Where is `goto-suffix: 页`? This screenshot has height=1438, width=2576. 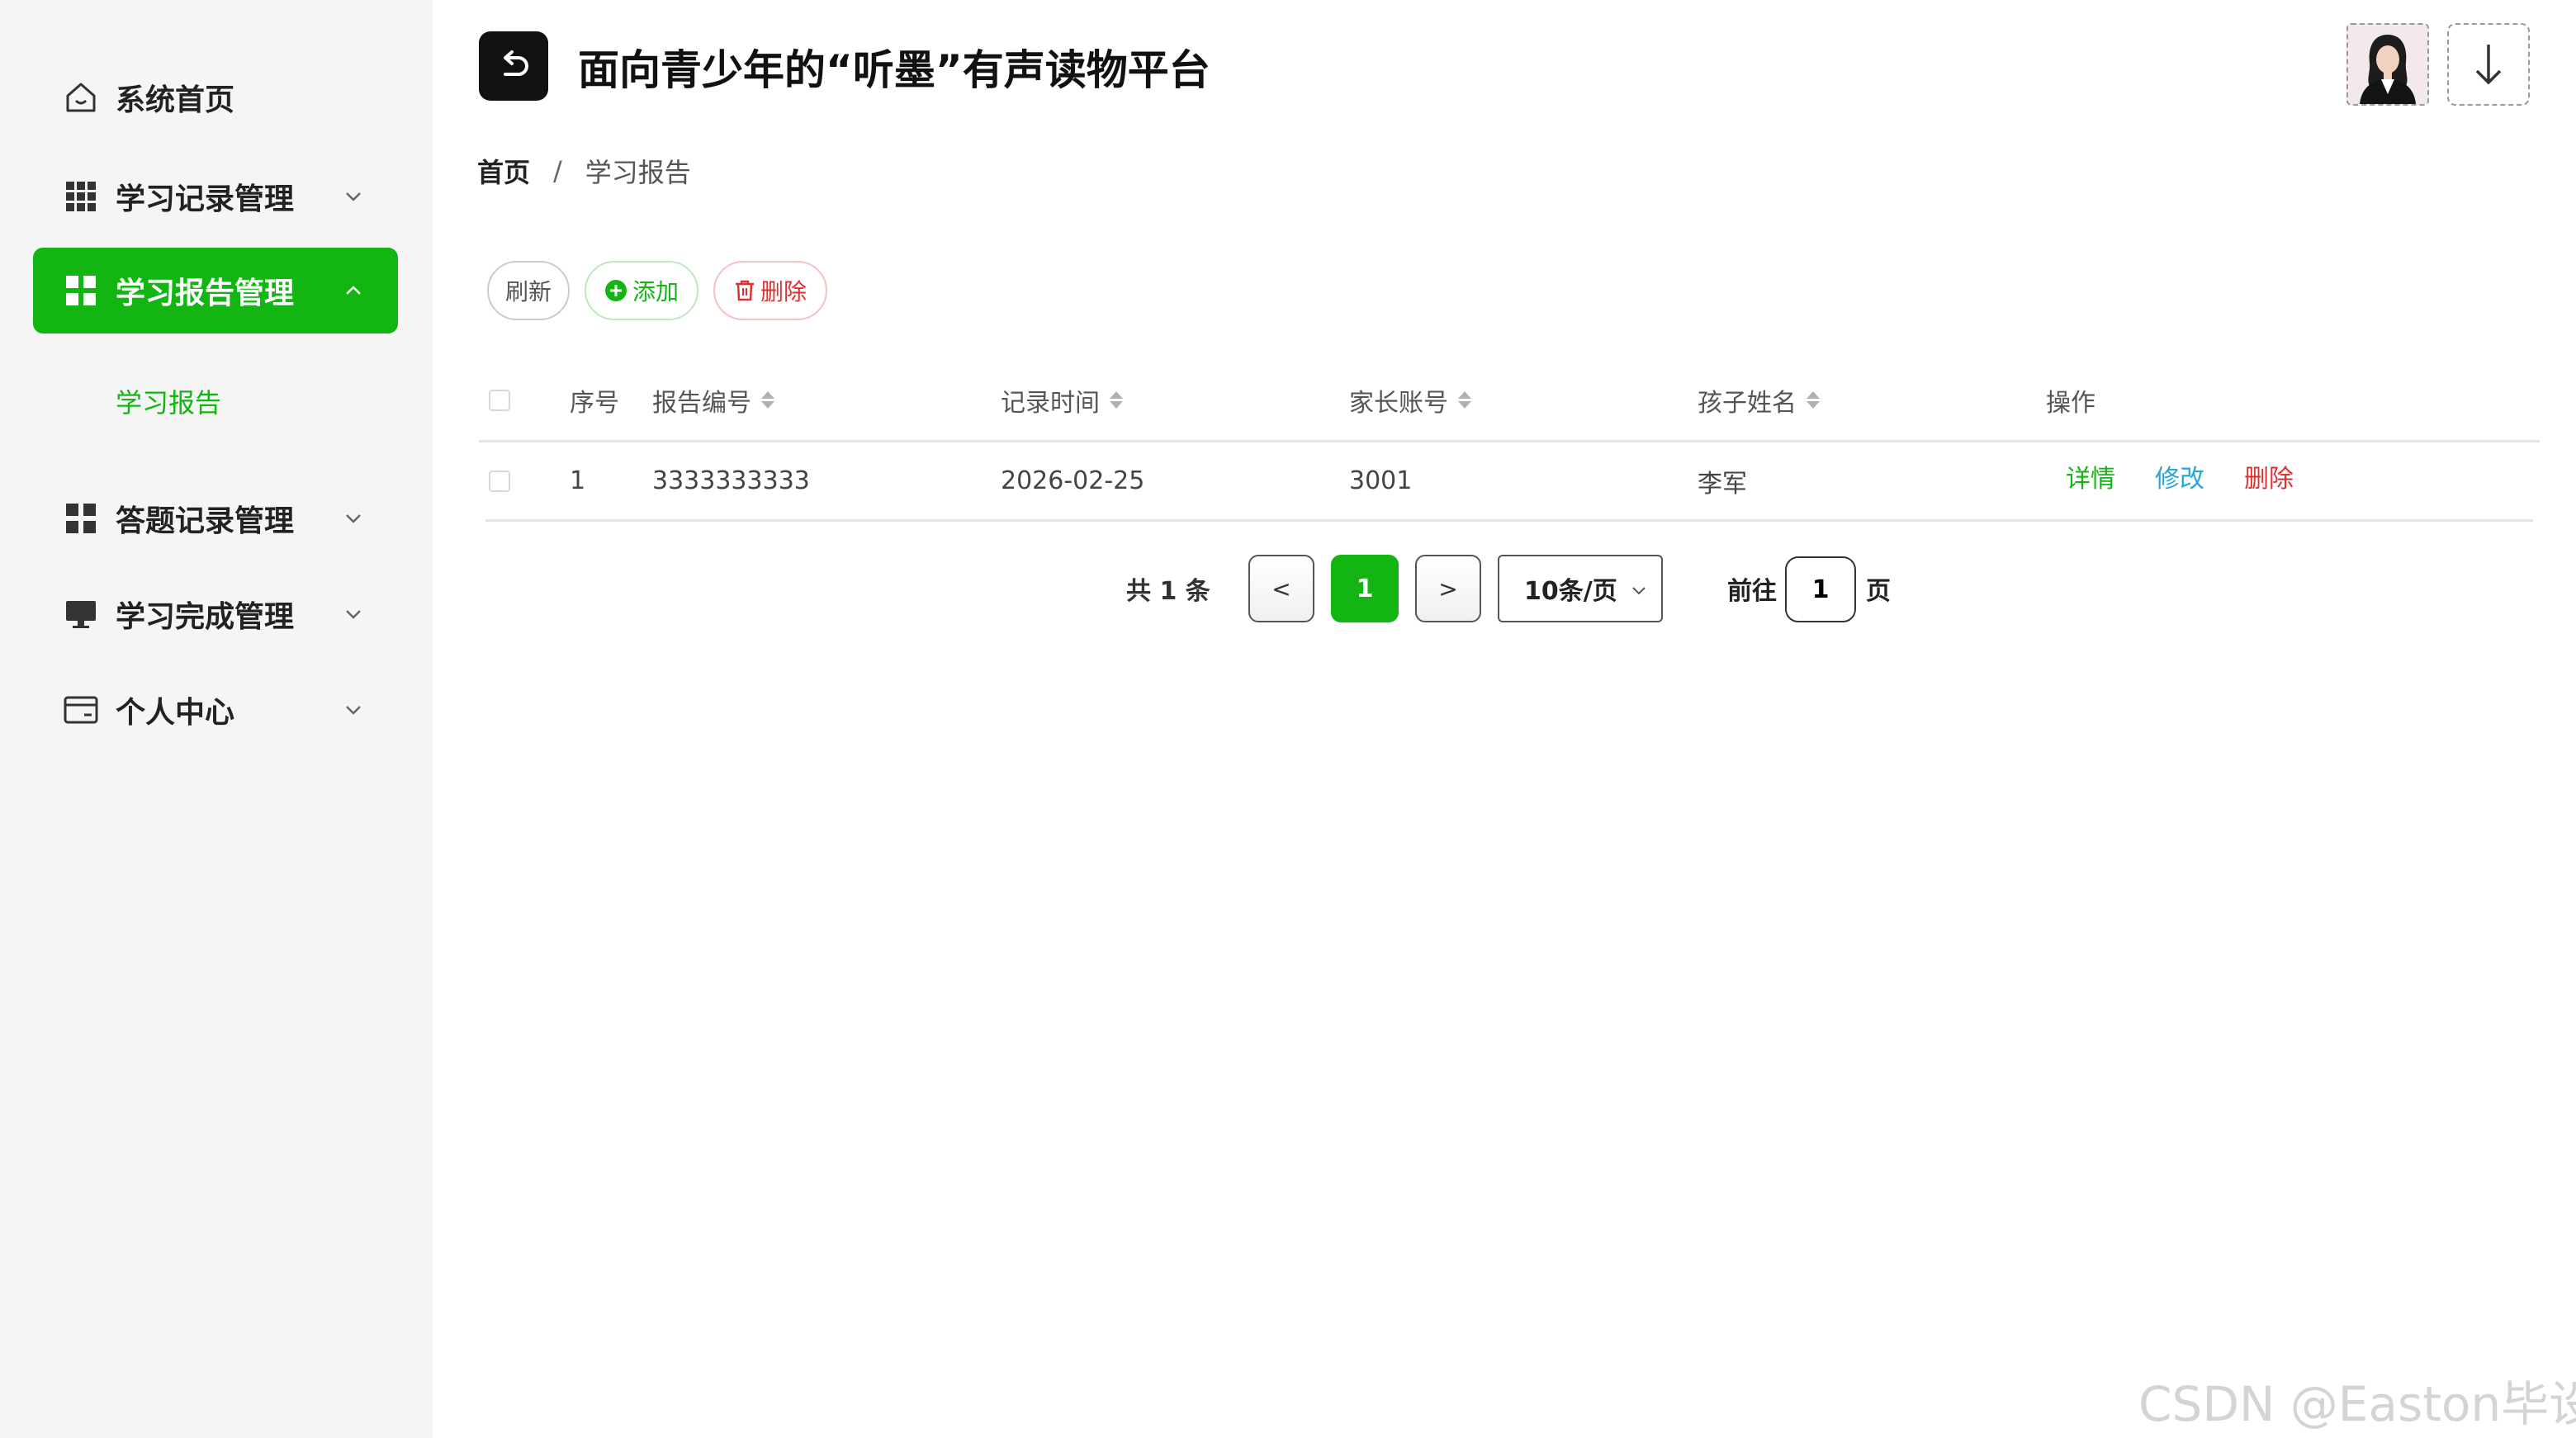
goto-suffix: 页 is located at coordinates (1878, 591).